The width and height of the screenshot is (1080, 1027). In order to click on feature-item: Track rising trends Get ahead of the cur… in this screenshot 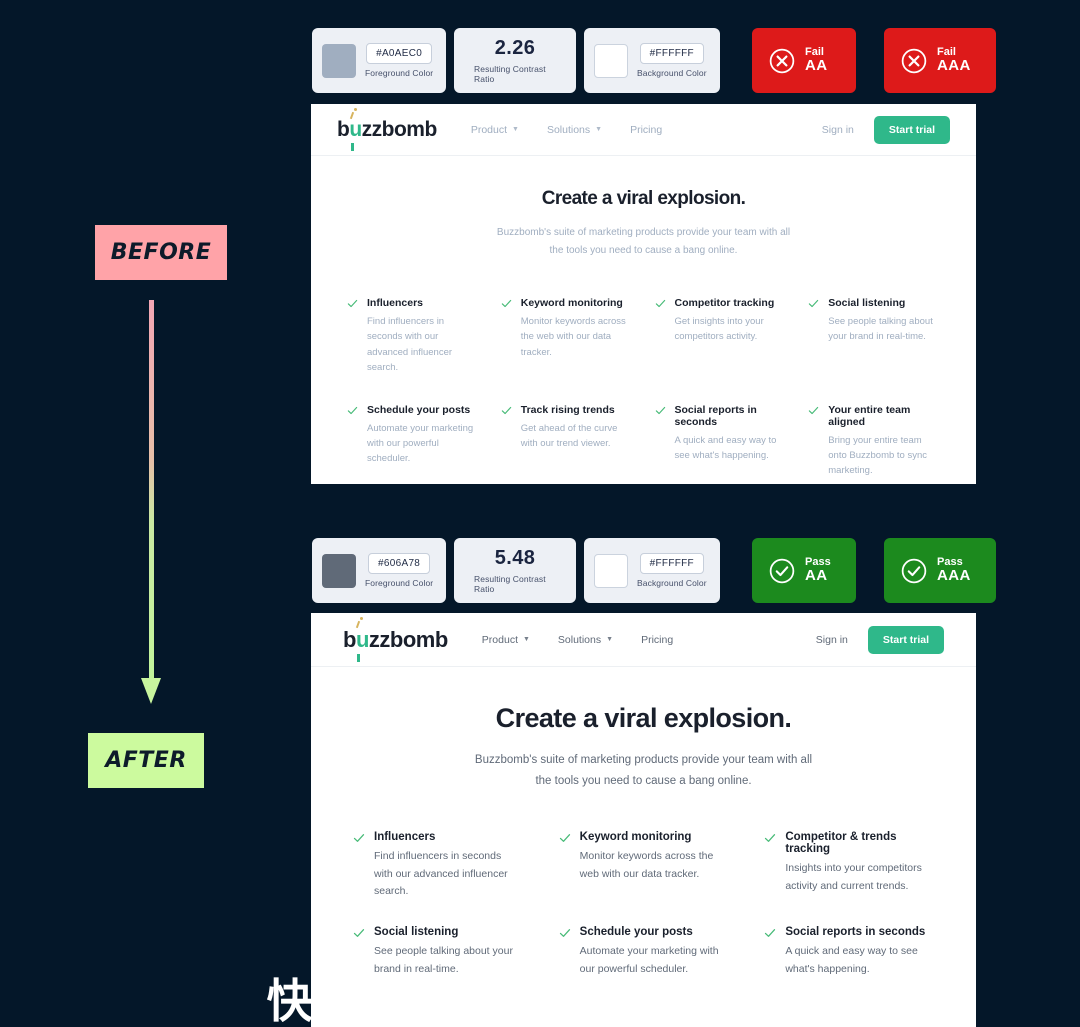, I will do `click(567, 441)`.